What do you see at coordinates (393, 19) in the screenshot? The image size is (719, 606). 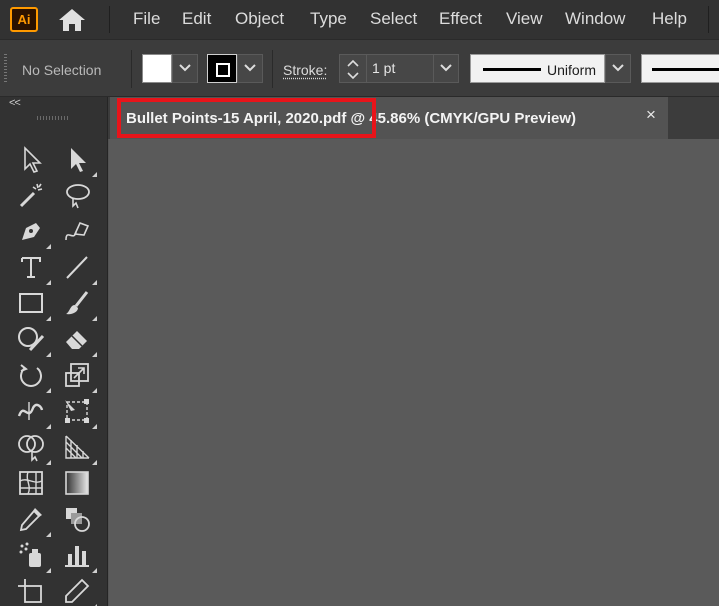 I see `menu-select: Select` at bounding box center [393, 19].